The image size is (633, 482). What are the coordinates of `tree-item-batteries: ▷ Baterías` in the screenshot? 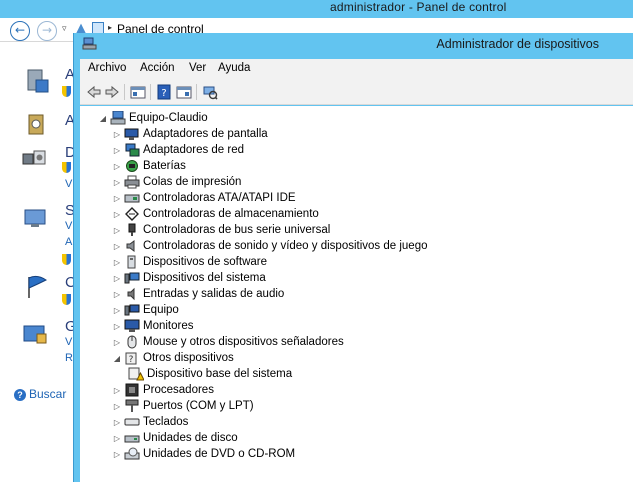 It's located at (149, 166).